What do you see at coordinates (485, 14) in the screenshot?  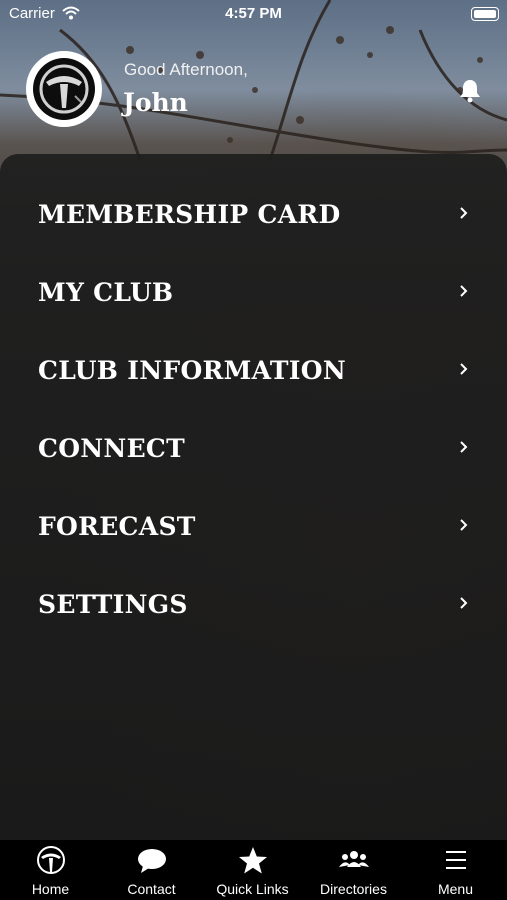 I see `battery-icon` at bounding box center [485, 14].